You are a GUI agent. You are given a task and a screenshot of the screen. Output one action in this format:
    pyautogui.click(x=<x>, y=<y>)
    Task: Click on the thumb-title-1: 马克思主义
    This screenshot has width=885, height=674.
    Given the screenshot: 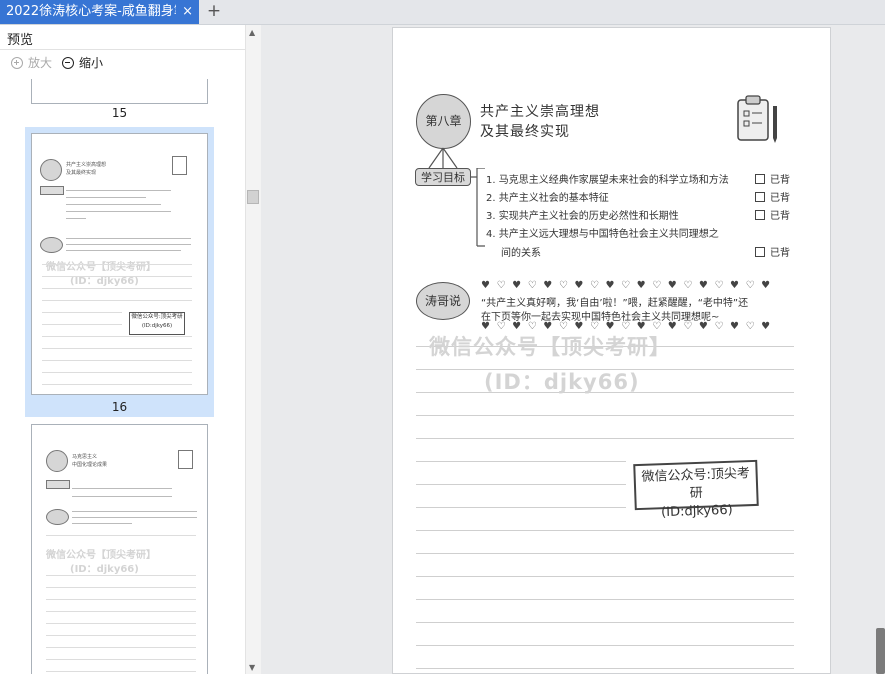 What is the action you would take?
    pyautogui.click(x=85, y=457)
    